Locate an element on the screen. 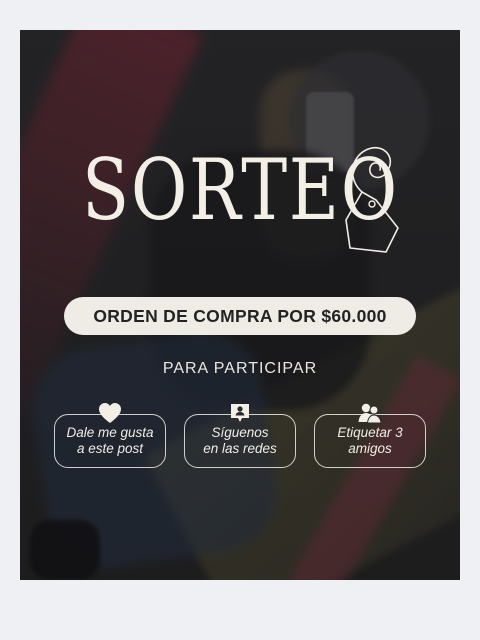  step-tag-friends: Etiquetar 3 amigos is located at coordinates (370, 435).